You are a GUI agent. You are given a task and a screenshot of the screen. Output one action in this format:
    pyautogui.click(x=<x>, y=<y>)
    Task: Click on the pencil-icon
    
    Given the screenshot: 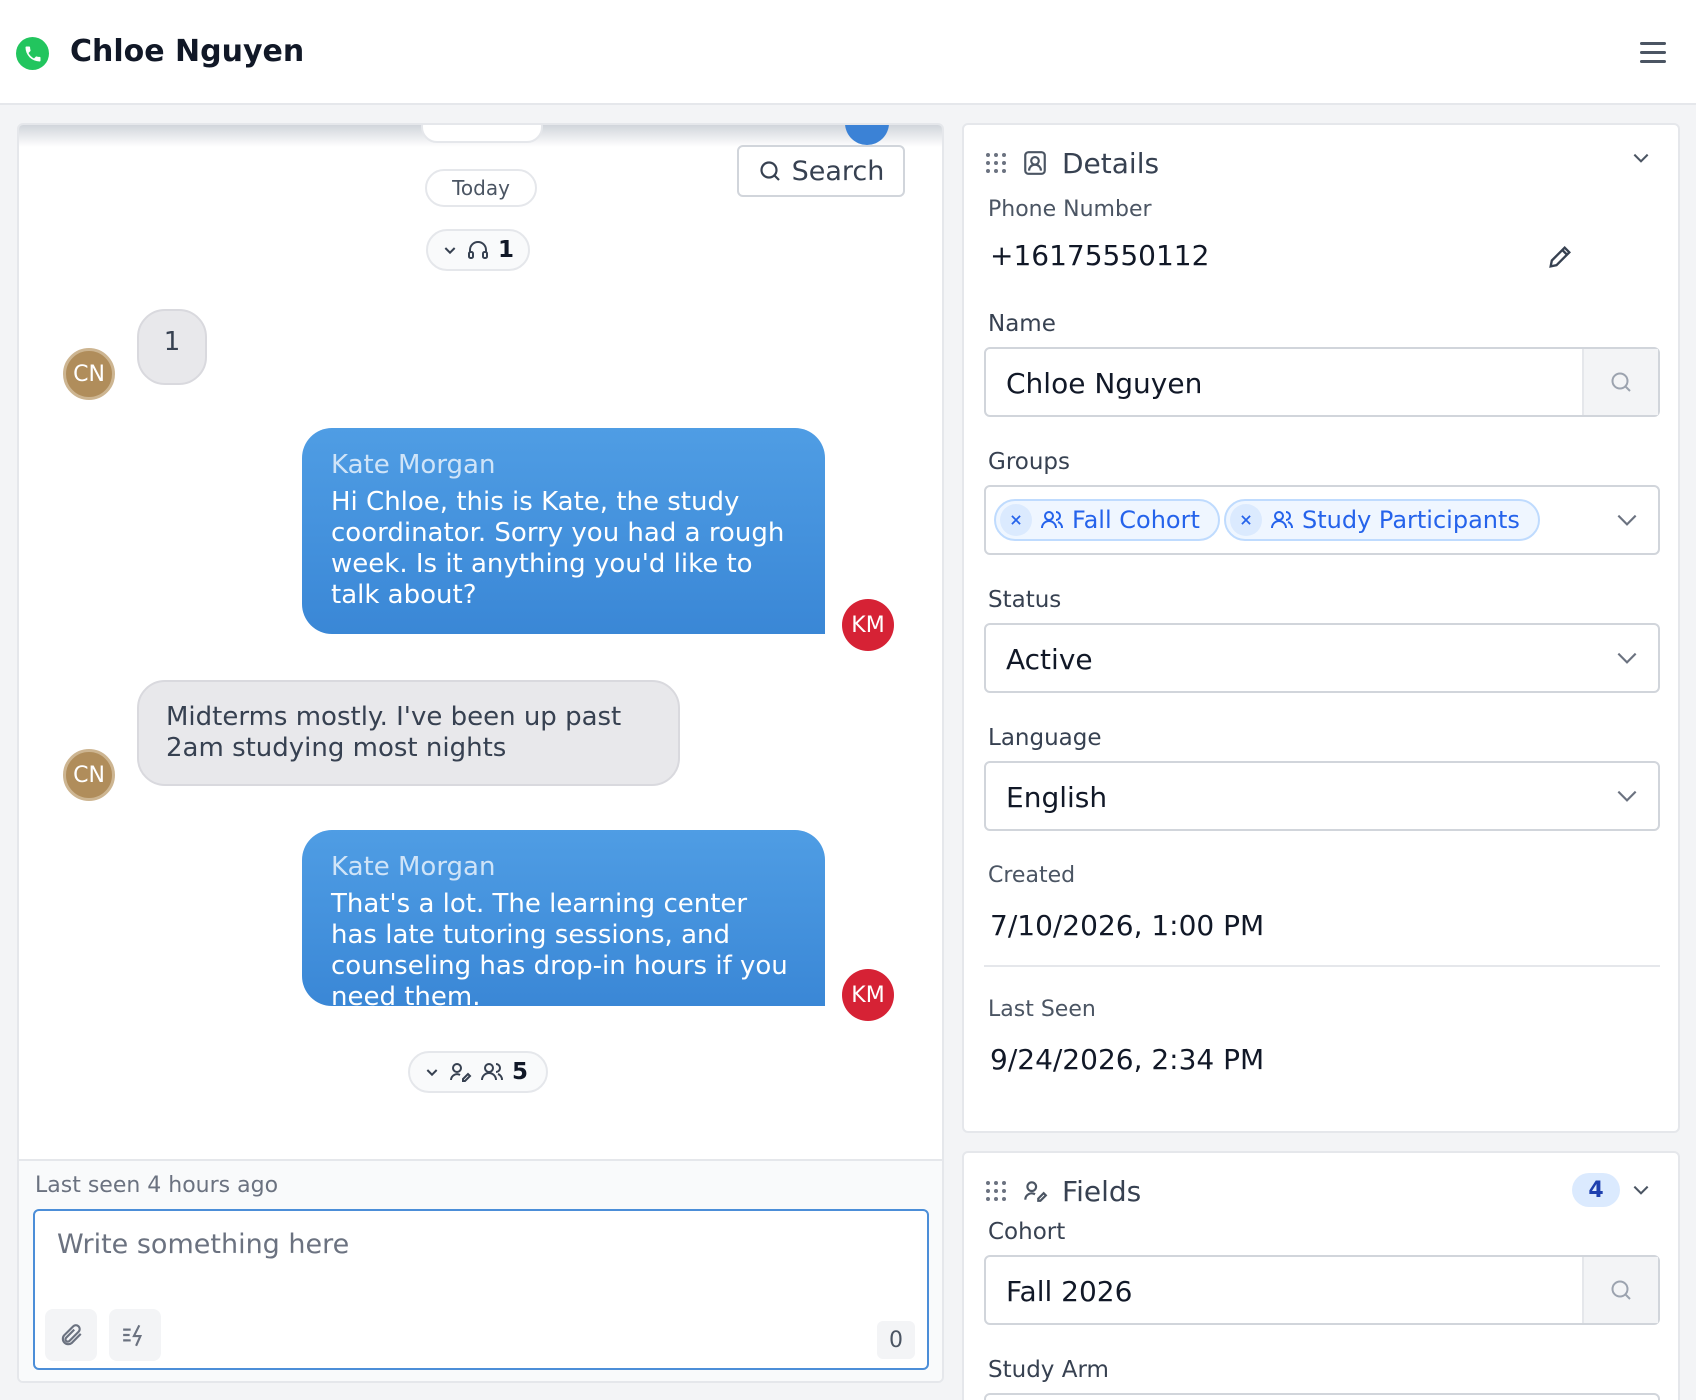 What is the action you would take?
    pyautogui.click(x=1560, y=257)
    